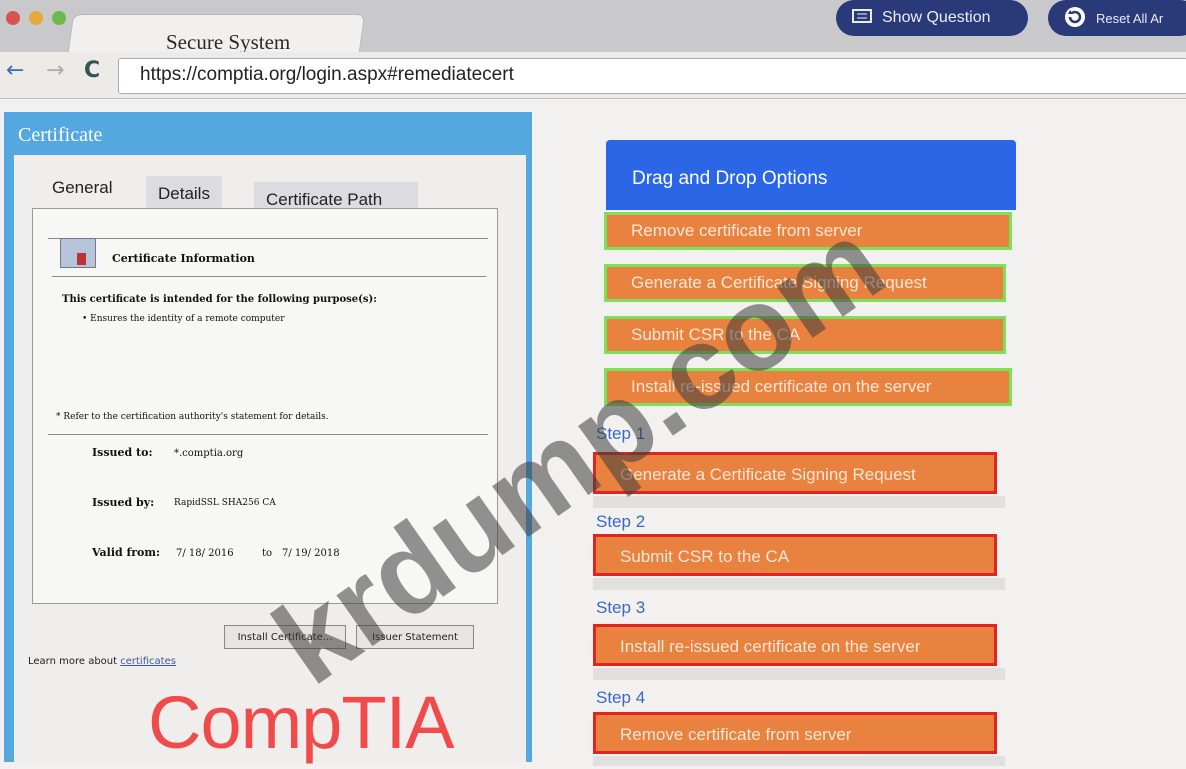 The width and height of the screenshot is (1186, 769). I want to click on reset-all-button: Reset All Ar, so click(1117, 18).